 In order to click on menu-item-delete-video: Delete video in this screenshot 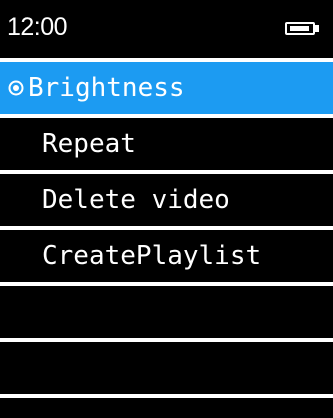, I will do `click(166, 200)`.